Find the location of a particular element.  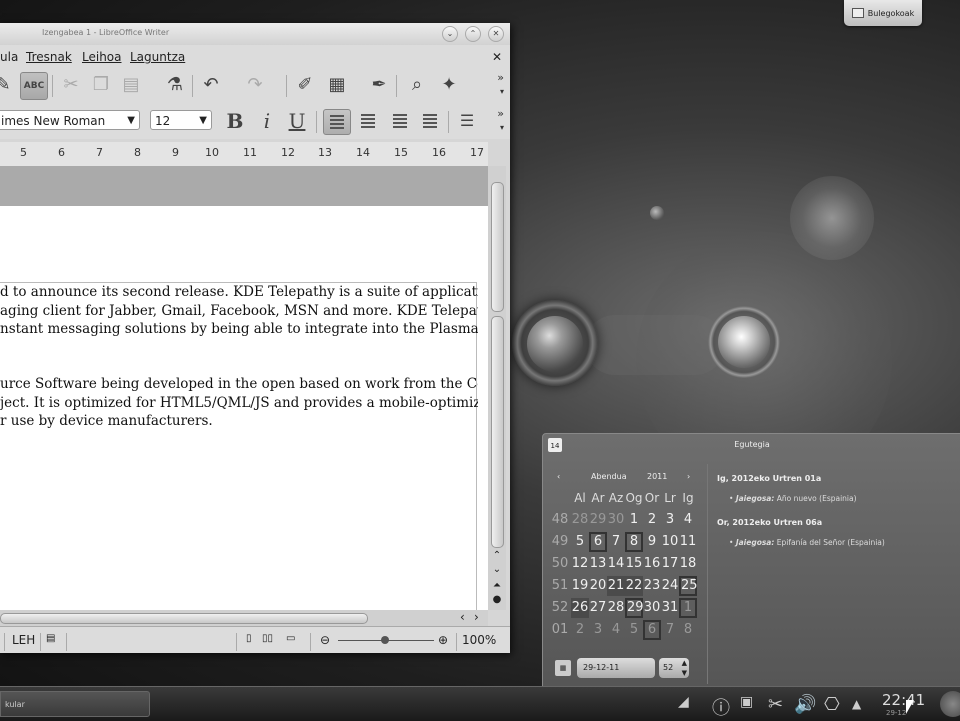

underline-icon: U is located at coordinates (297, 121).